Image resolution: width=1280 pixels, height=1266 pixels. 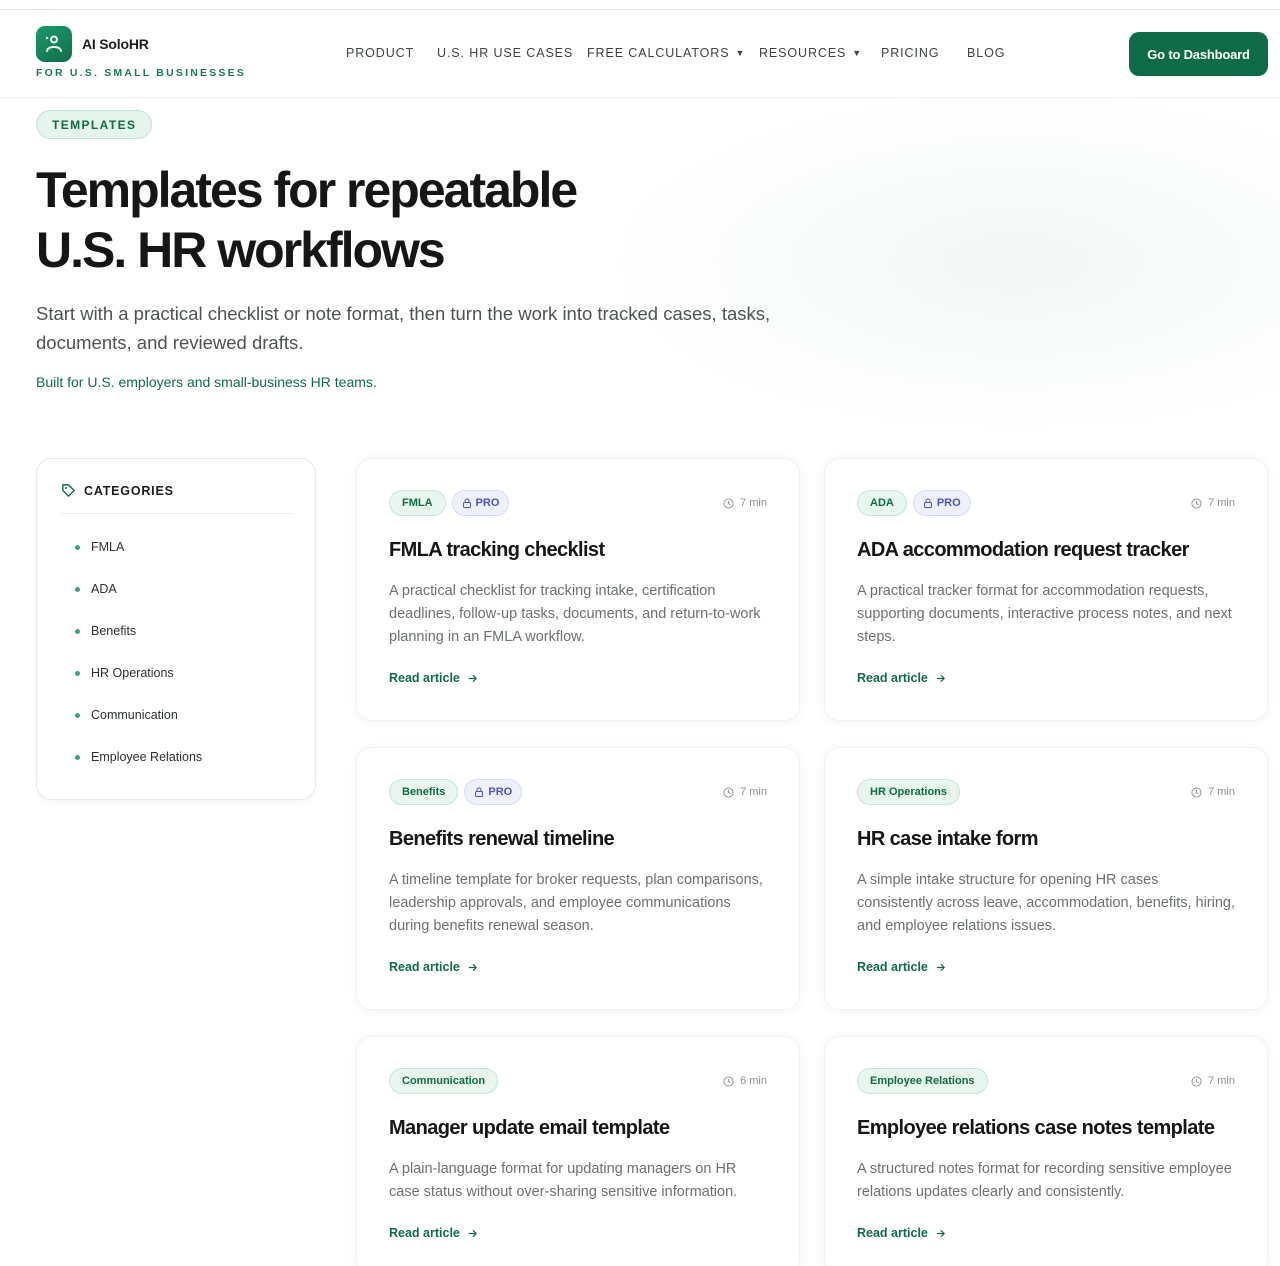 What do you see at coordinates (94, 124) in the screenshot?
I see `section-badge: TEMPLATES` at bounding box center [94, 124].